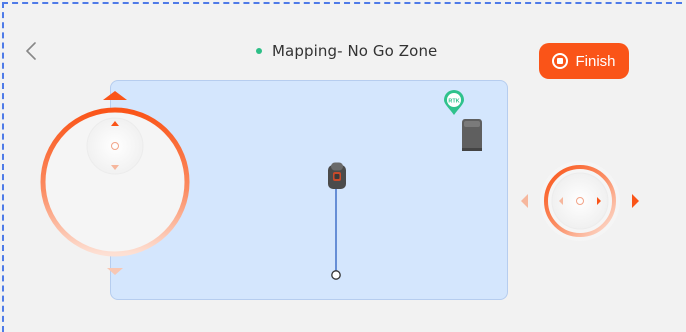 This screenshot has width=686, height=332. Describe the element at coordinates (115, 184) in the screenshot. I see `vertical-joystick` at that location.